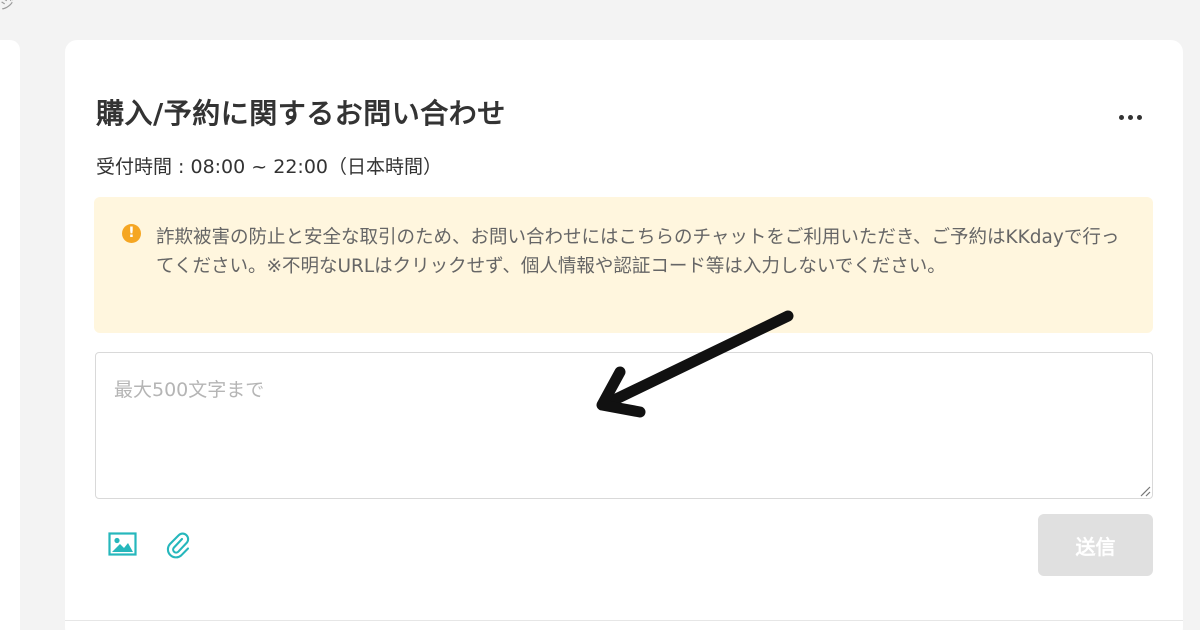 This screenshot has height=630, width=1200. What do you see at coordinates (10, 335) in the screenshot?
I see `left-side-panel` at bounding box center [10, 335].